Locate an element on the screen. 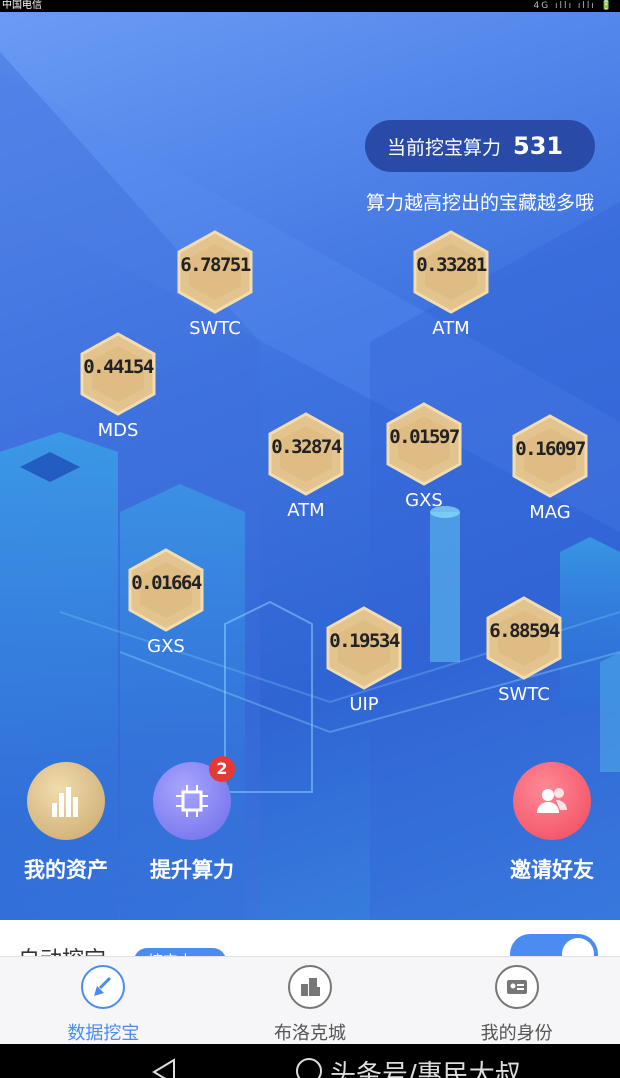 This screenshot has width=620, height=1078. back-triangle-icon is located at coordinates (164, 1068).